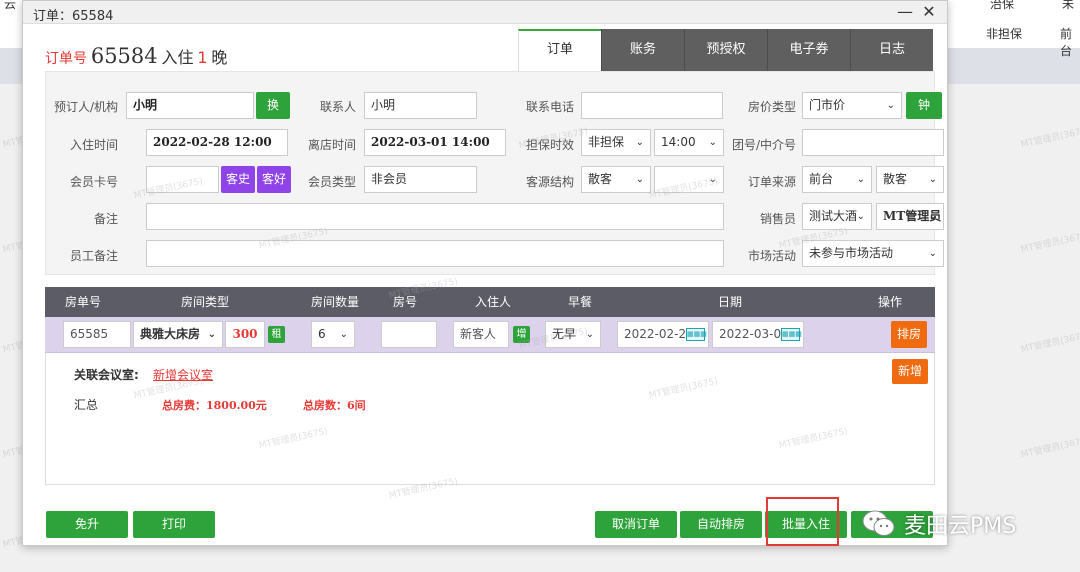  What do you see at coordinates (1066, 42) in the screenshot?
I see `background-cell-source: 前台` at bounding box center [1066, 42].